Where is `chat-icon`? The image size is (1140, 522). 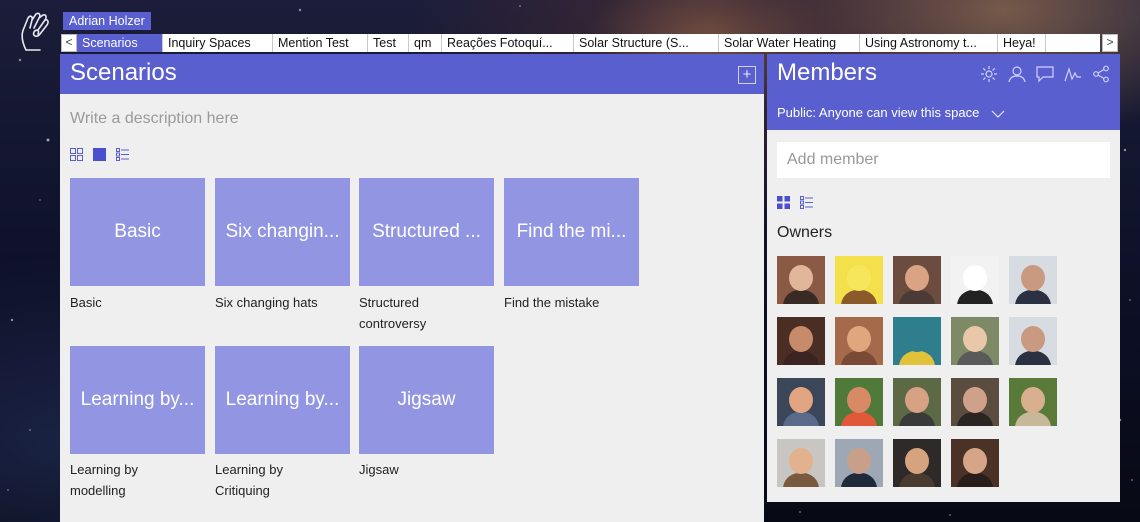
chat-icon is located at coordinates (1045, 74).